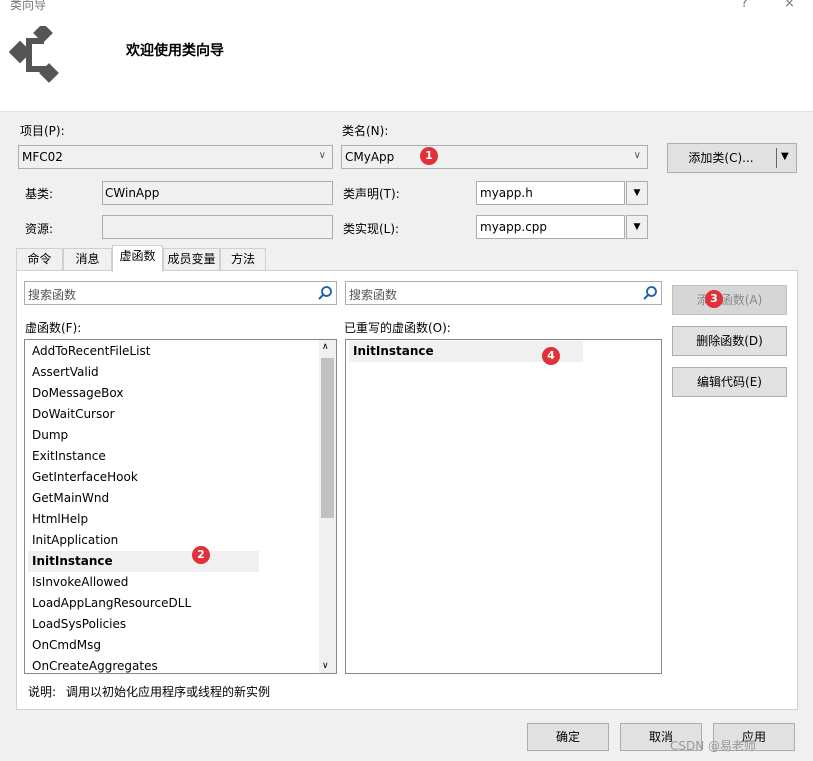  Describe the element at coordinates (180, 293) in the screenshot. I see `search-input: 搜索函数` at that location.